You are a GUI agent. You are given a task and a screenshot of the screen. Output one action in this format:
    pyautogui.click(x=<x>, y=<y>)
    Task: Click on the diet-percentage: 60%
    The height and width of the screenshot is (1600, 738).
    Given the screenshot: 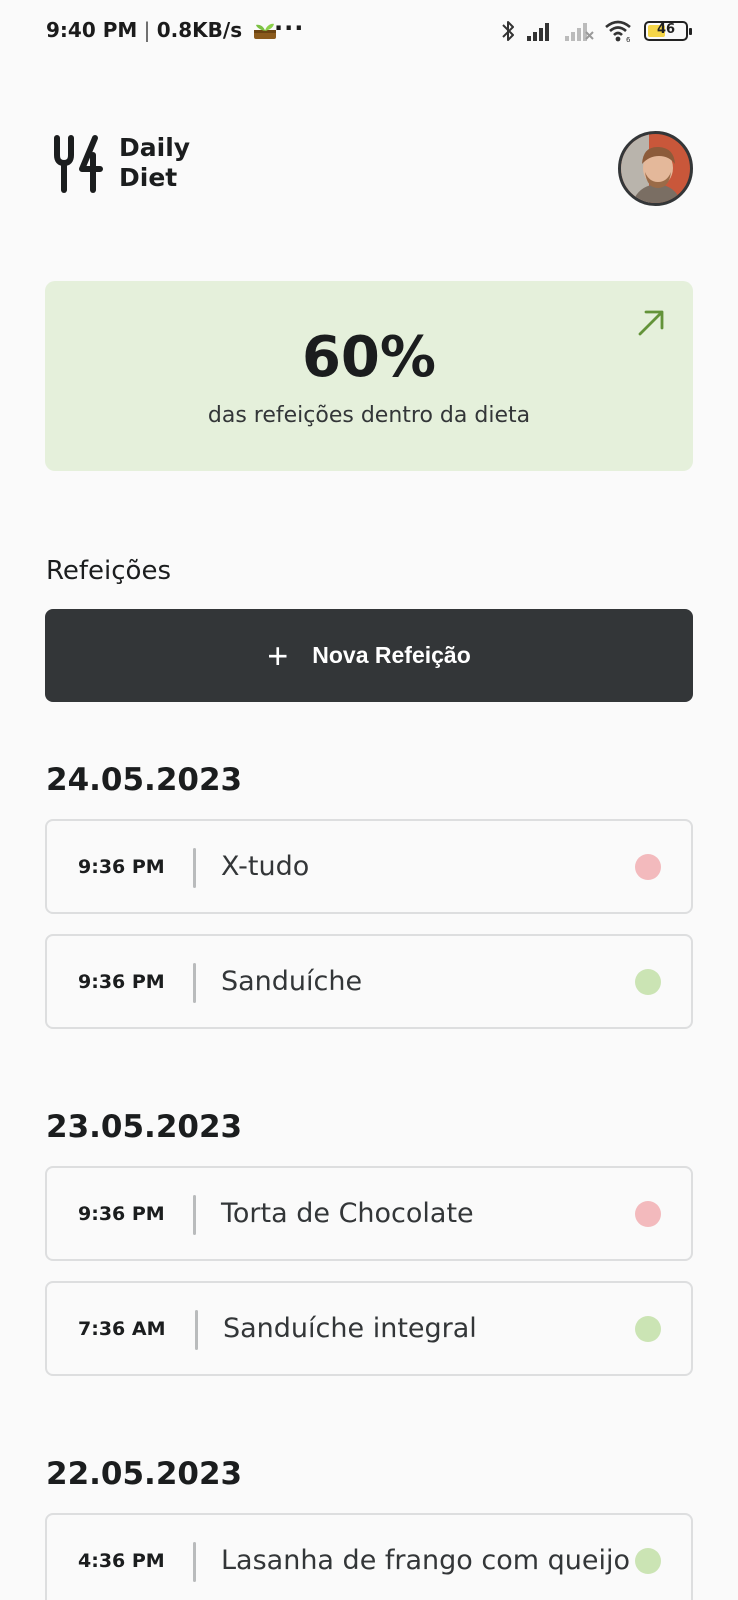 What is the action you would take?
    pyautogui.click(x=369, y=357)
    